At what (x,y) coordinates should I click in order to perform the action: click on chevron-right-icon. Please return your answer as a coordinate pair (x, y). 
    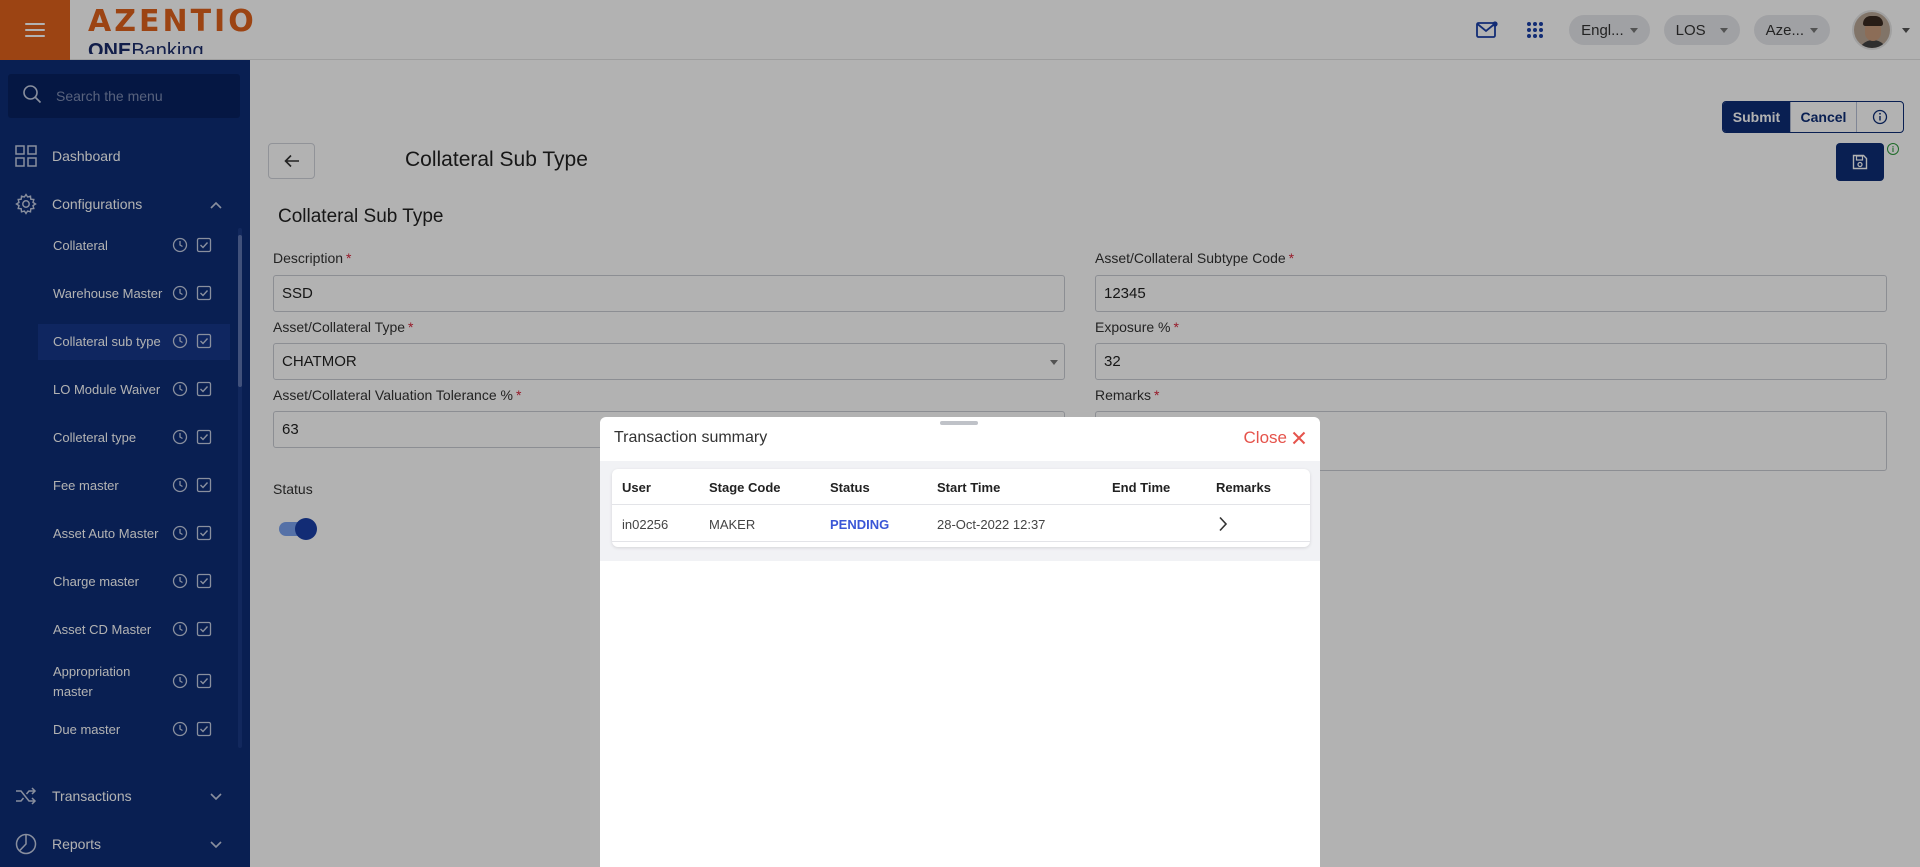
    Looking at the image, I should click on (1223, 524).